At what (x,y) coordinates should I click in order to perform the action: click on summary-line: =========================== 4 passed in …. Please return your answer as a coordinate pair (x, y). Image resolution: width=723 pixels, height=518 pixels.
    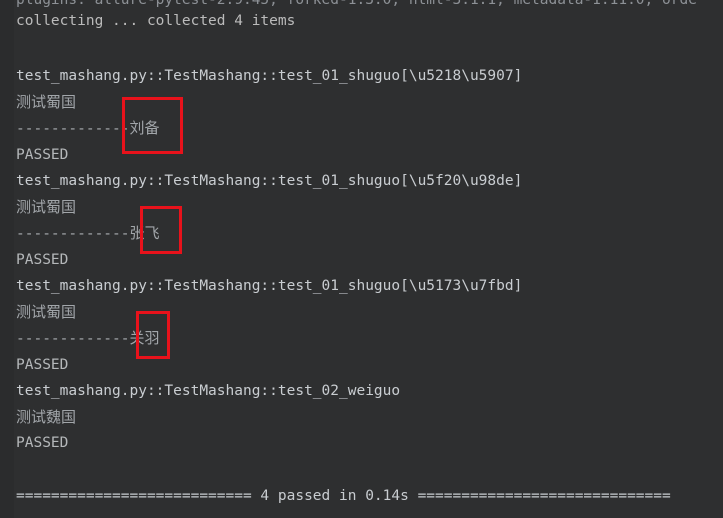
    Looking at the image, I should click on (343, 496).